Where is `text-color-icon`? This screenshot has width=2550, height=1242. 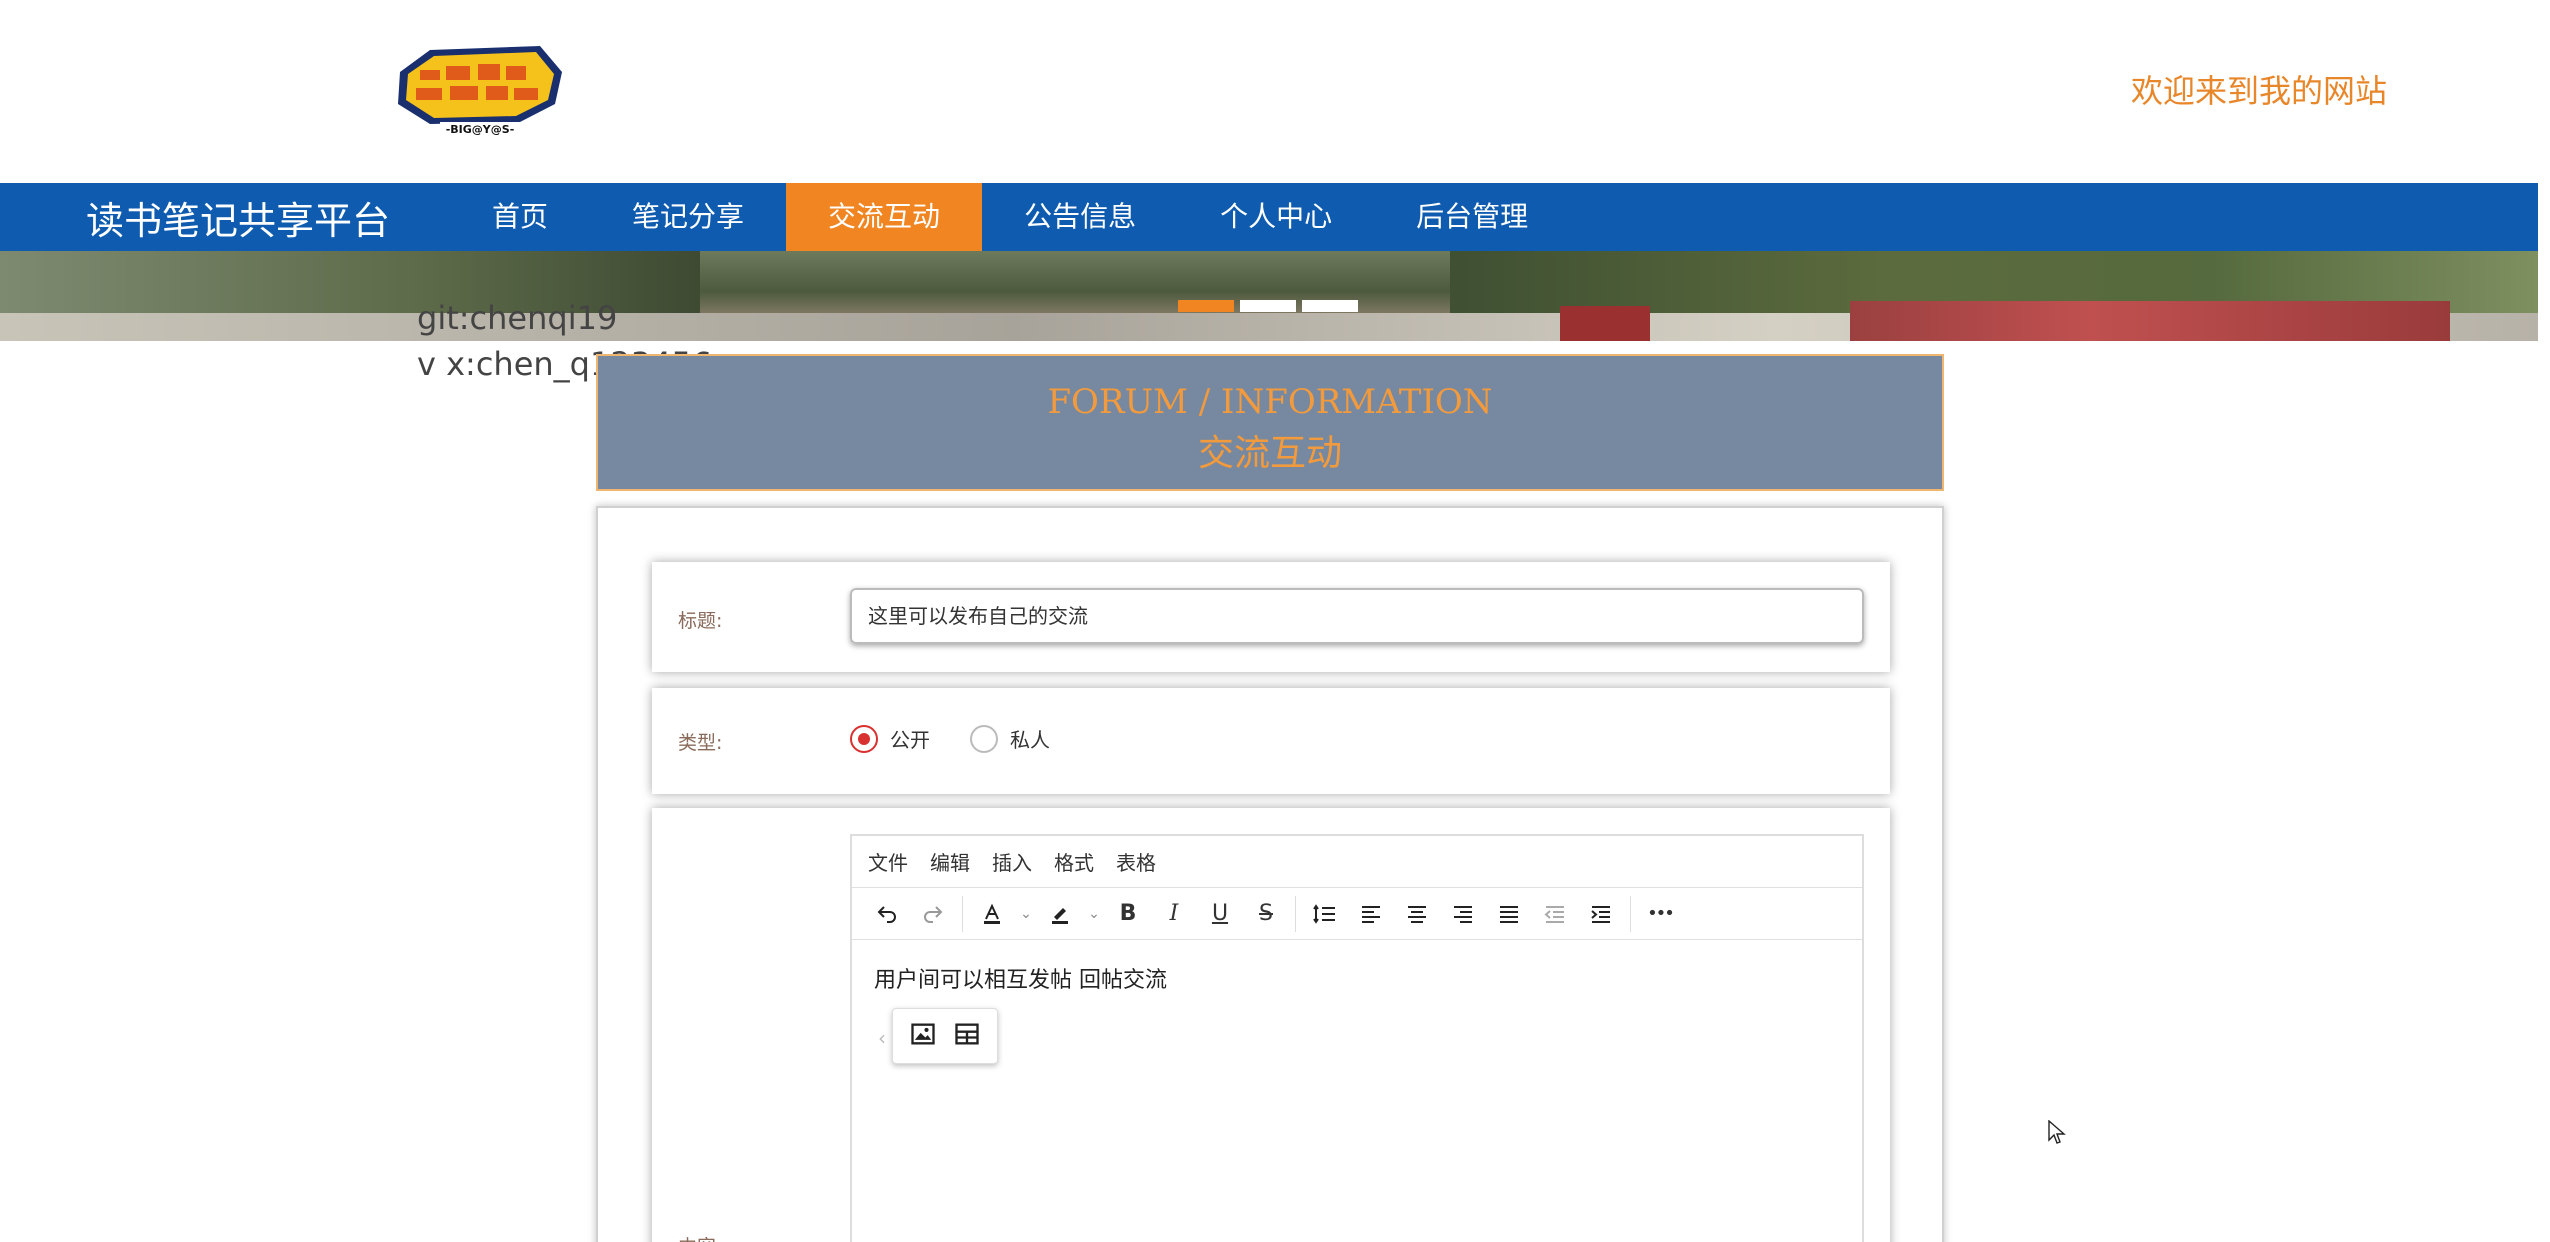
text-color-icon is located at coordinates (992, 914).